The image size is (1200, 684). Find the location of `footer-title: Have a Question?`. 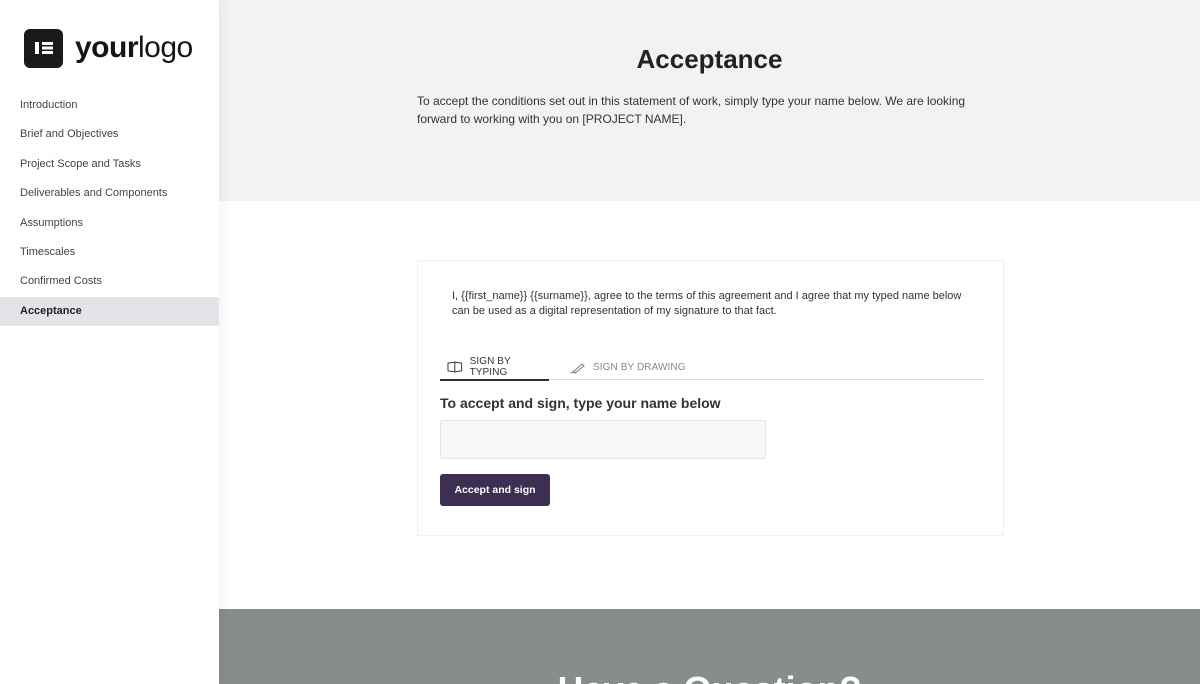

footer-title: Have a Question? is located at coordinates (709, 676).